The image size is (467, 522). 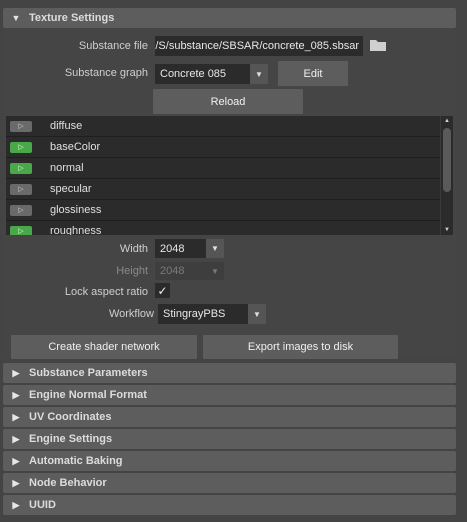 What do you see at coordinates (229, 461) in the screenshot?
I see `section-header-automatic-baking: ▶ Automatic Baking` at bounding box center [229, 461].